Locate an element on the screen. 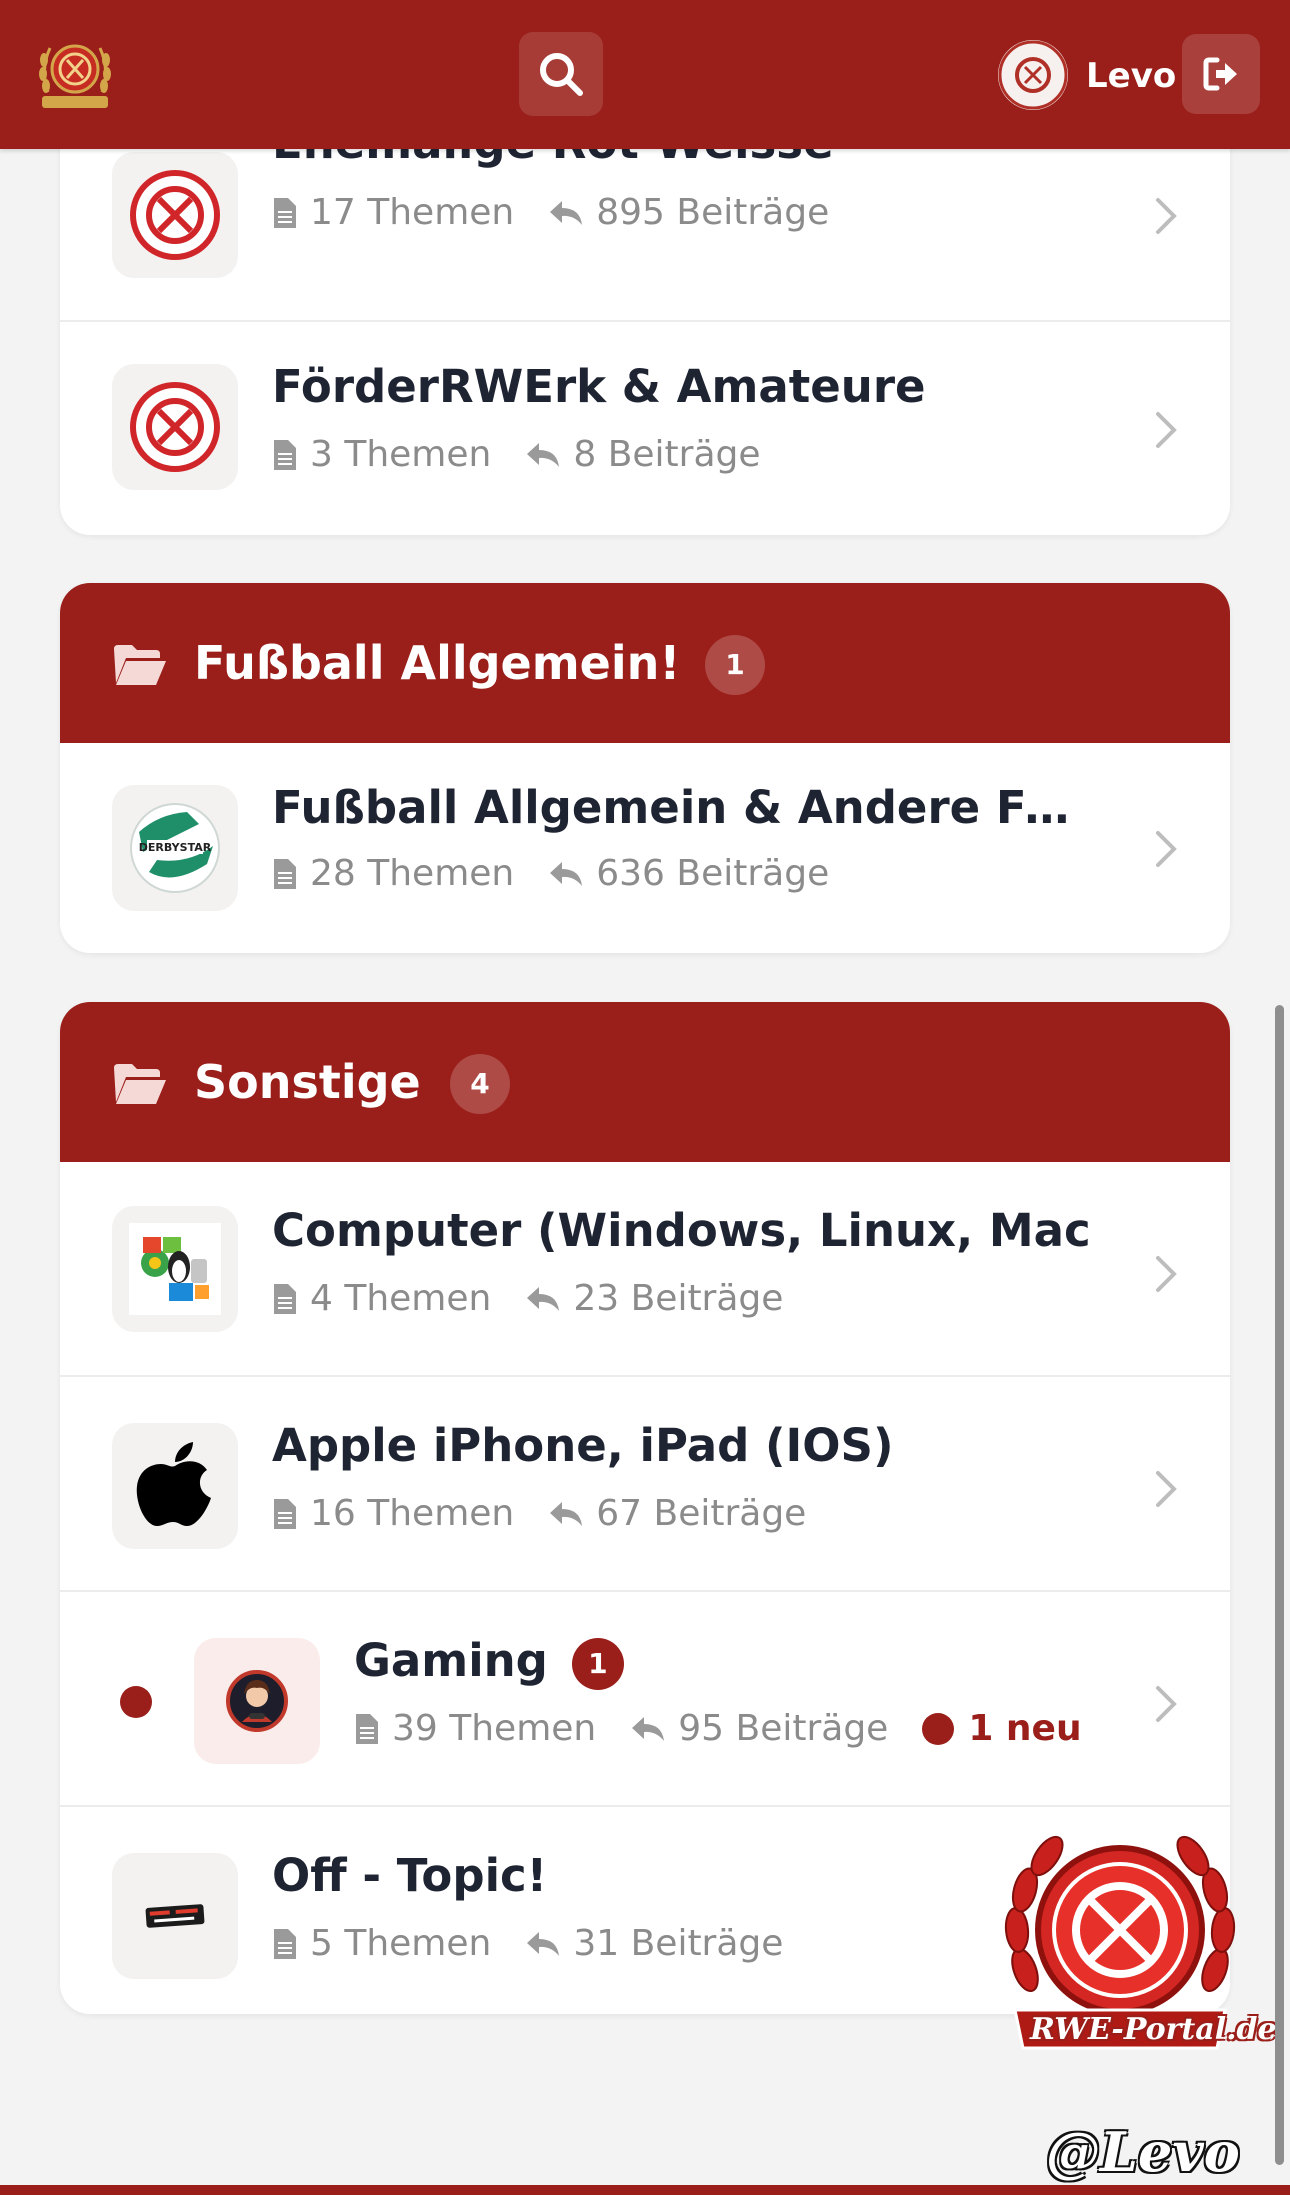  forum-title: FörderRWErk & Amateure is located at coordinates (682, 387).